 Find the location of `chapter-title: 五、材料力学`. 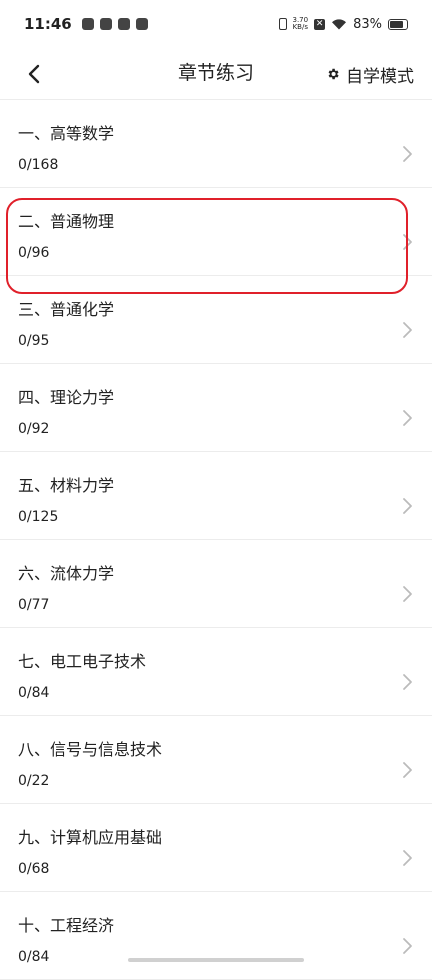

chapter-title: 五、材料力学 is located at coordinates (66, 485).